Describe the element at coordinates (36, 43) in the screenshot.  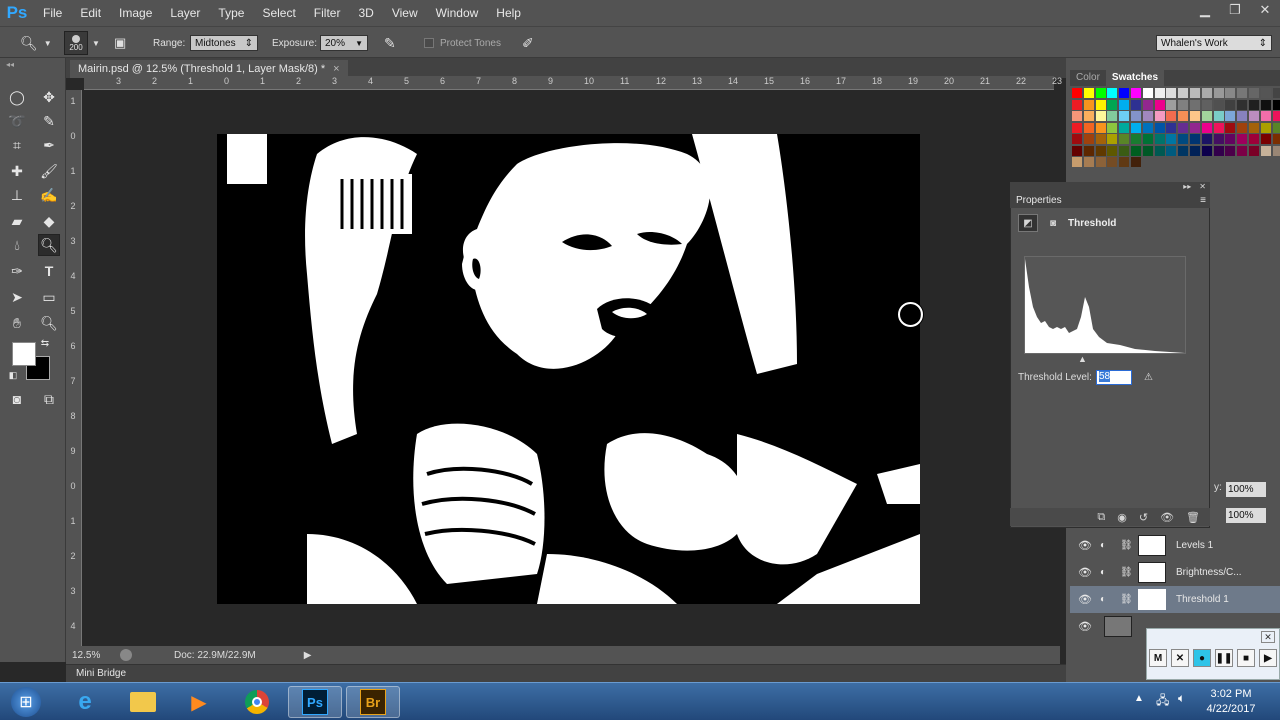
I see `dodge-tool-preset: 🔍︎ ▼` at that location.